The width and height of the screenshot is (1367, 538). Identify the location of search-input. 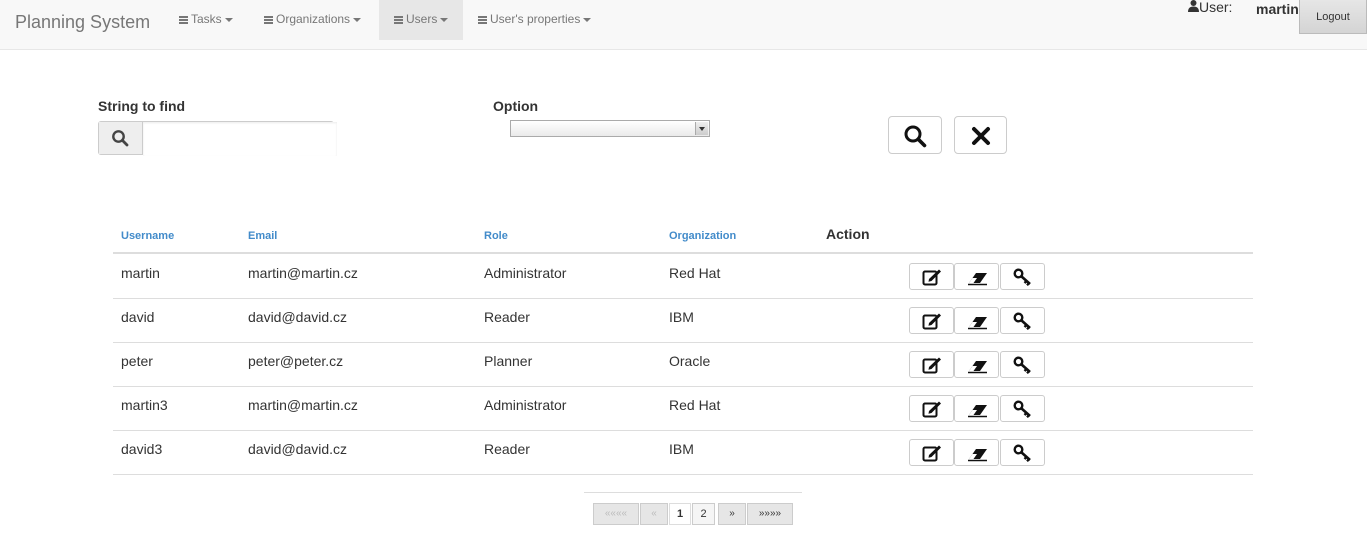
(240, 139).